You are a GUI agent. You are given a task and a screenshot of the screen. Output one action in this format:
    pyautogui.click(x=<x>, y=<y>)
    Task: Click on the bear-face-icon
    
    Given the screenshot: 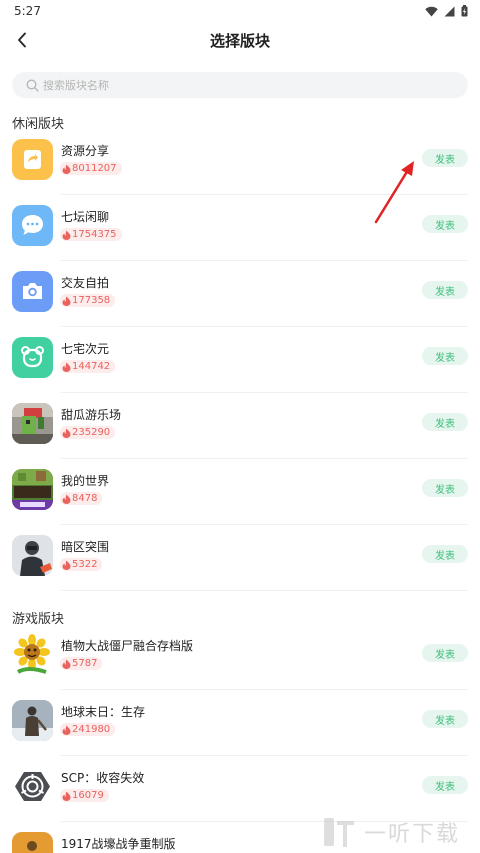 What is the action you would take?
    pyautogui.click(x=32, y=357)
    